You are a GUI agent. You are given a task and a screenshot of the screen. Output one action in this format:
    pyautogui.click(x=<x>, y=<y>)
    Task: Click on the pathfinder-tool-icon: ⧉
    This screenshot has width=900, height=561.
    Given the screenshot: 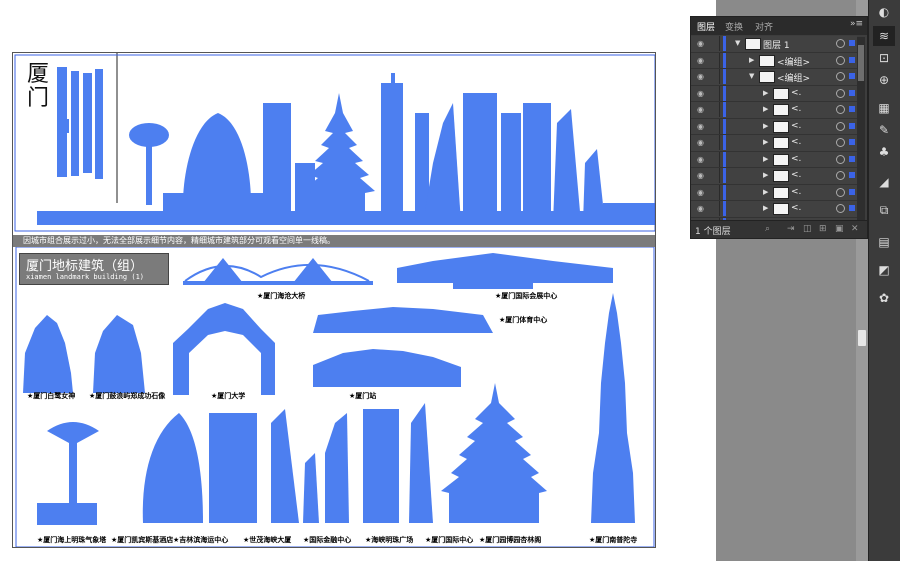 What is the action you would take?
    pyautogui.click(x=884, y=210)
    